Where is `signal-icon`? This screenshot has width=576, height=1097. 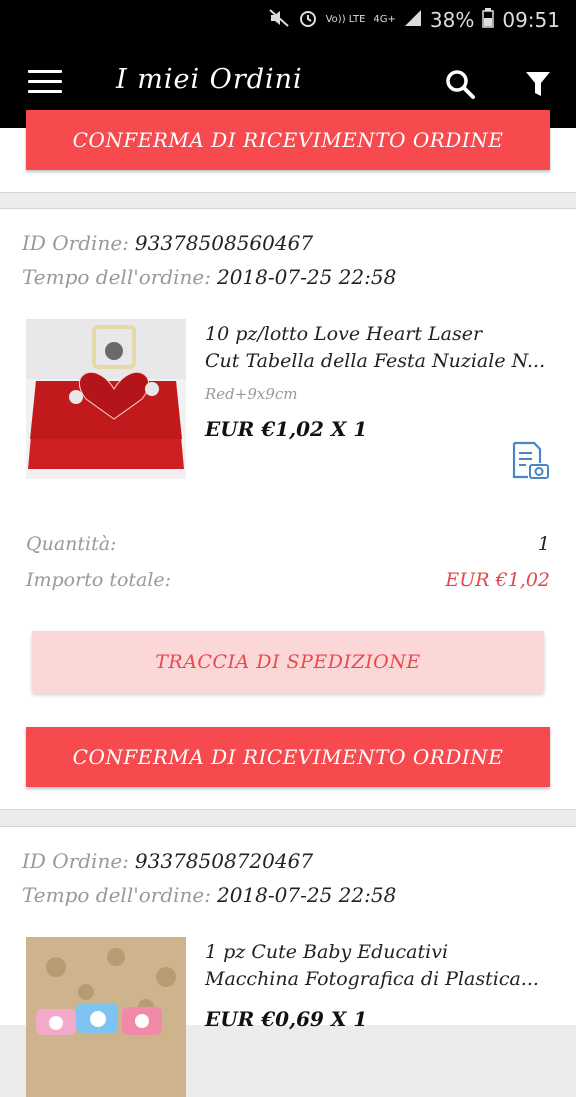
signal-icon is located at coordinates (413, 20).